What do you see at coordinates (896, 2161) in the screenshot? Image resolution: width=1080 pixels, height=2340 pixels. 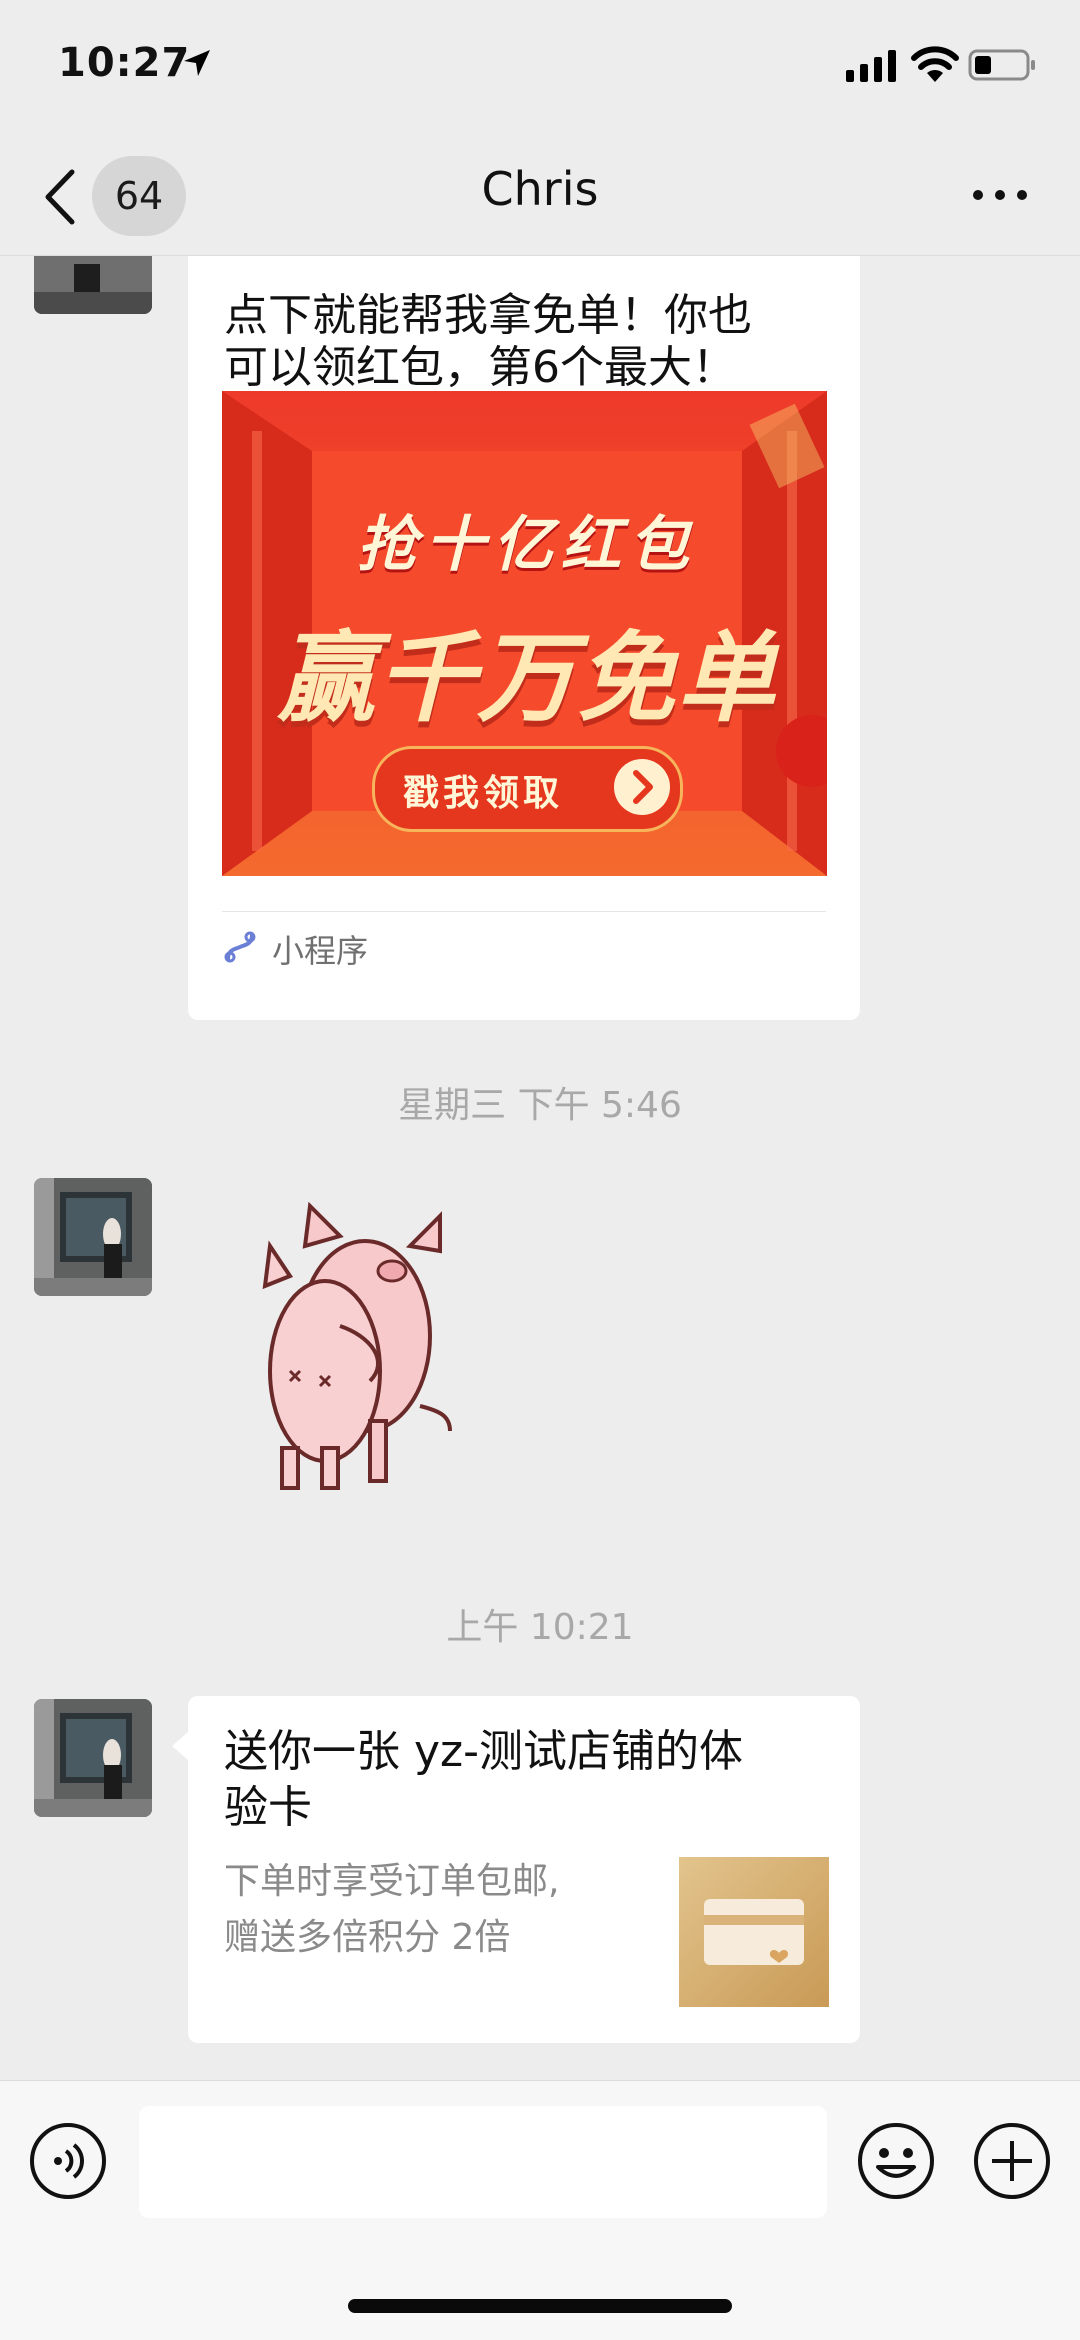 I see `emoji-icon` at bounding box center [896, 2161].